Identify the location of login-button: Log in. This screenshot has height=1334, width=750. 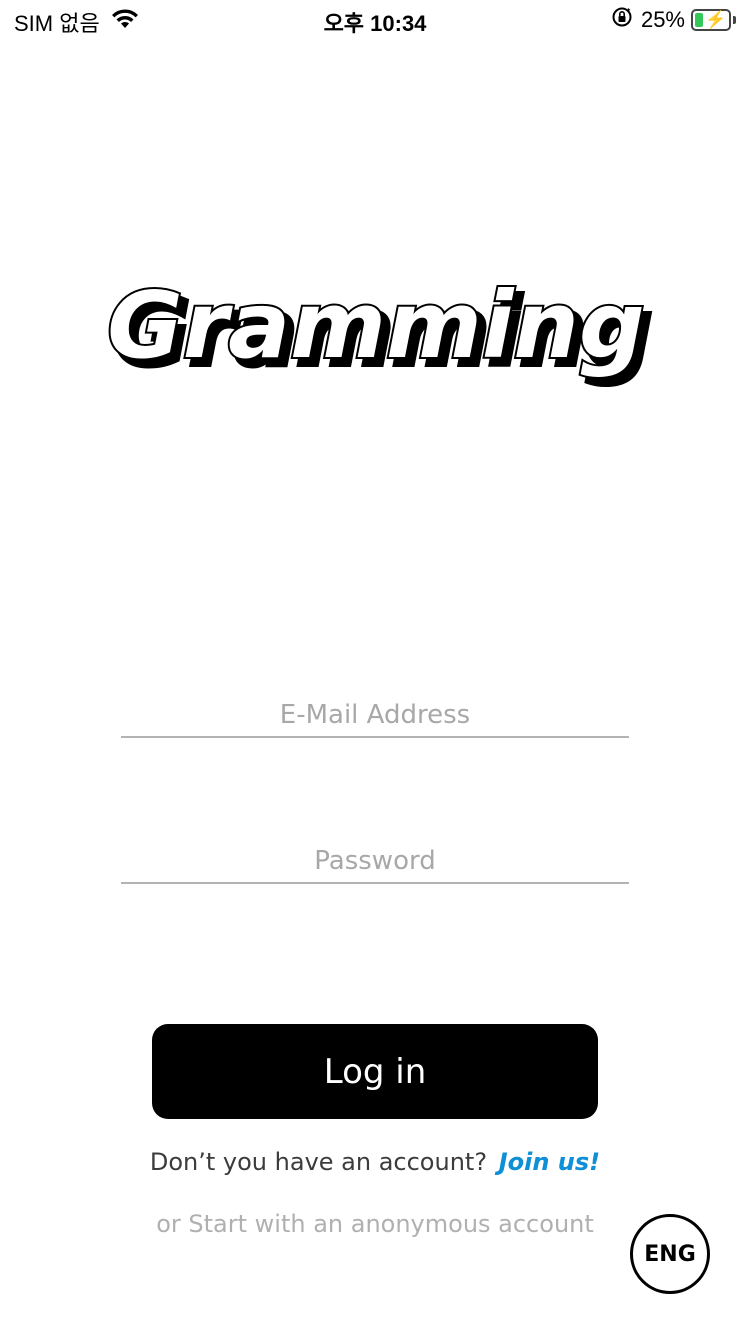
(375, 1071).